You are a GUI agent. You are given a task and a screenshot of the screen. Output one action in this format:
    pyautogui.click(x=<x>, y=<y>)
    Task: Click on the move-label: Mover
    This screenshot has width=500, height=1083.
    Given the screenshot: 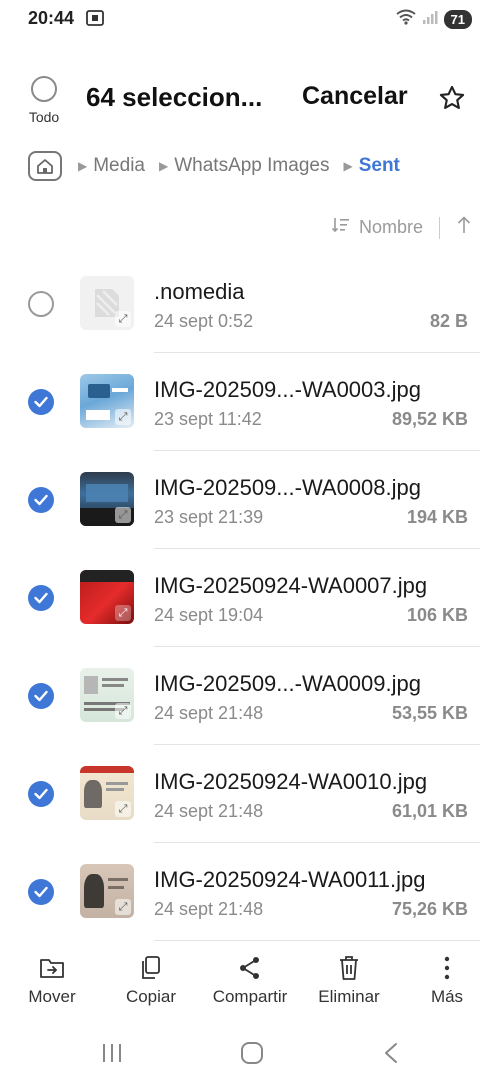 What is the action you would take?
    pyautogui.click(x=52, y=996)
    